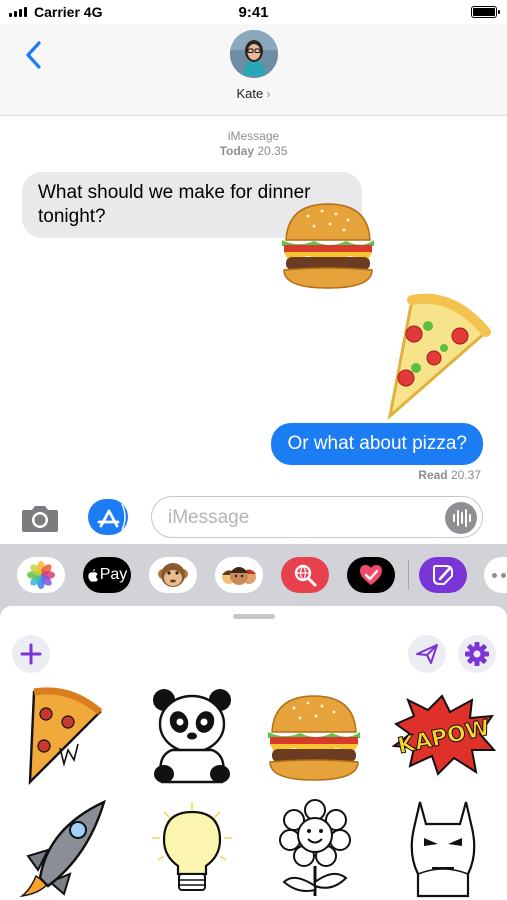 The height and width of the screenshot is (900, 507). Describe the element at coordinates (377, 444) in the screenshot. I see `outgoing-message-bubble: Or what about pizza?` at that location.